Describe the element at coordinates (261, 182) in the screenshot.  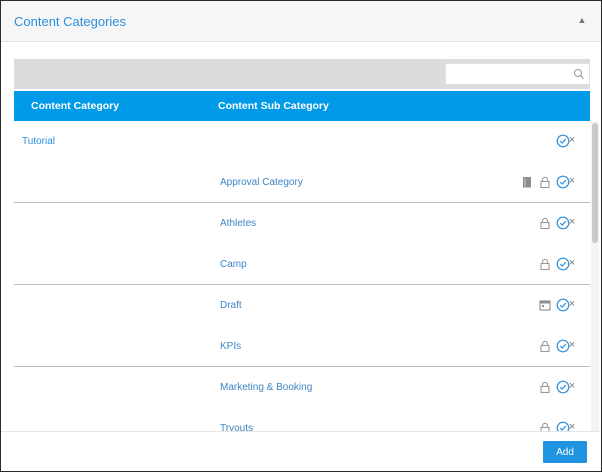
I see `sub-category-cell: Approval Category` at that location.